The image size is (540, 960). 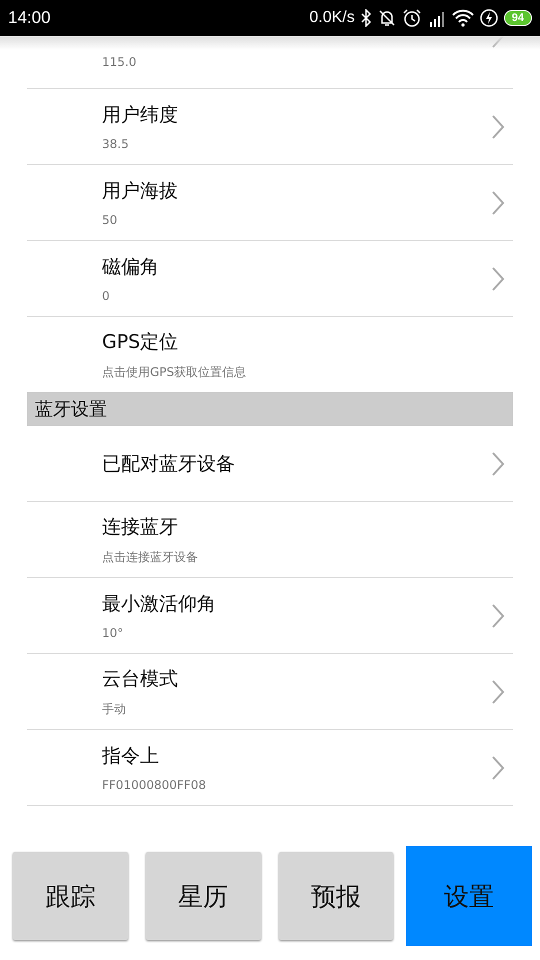 I want to click on bluetooth-icon, so click(x=366, y=18).